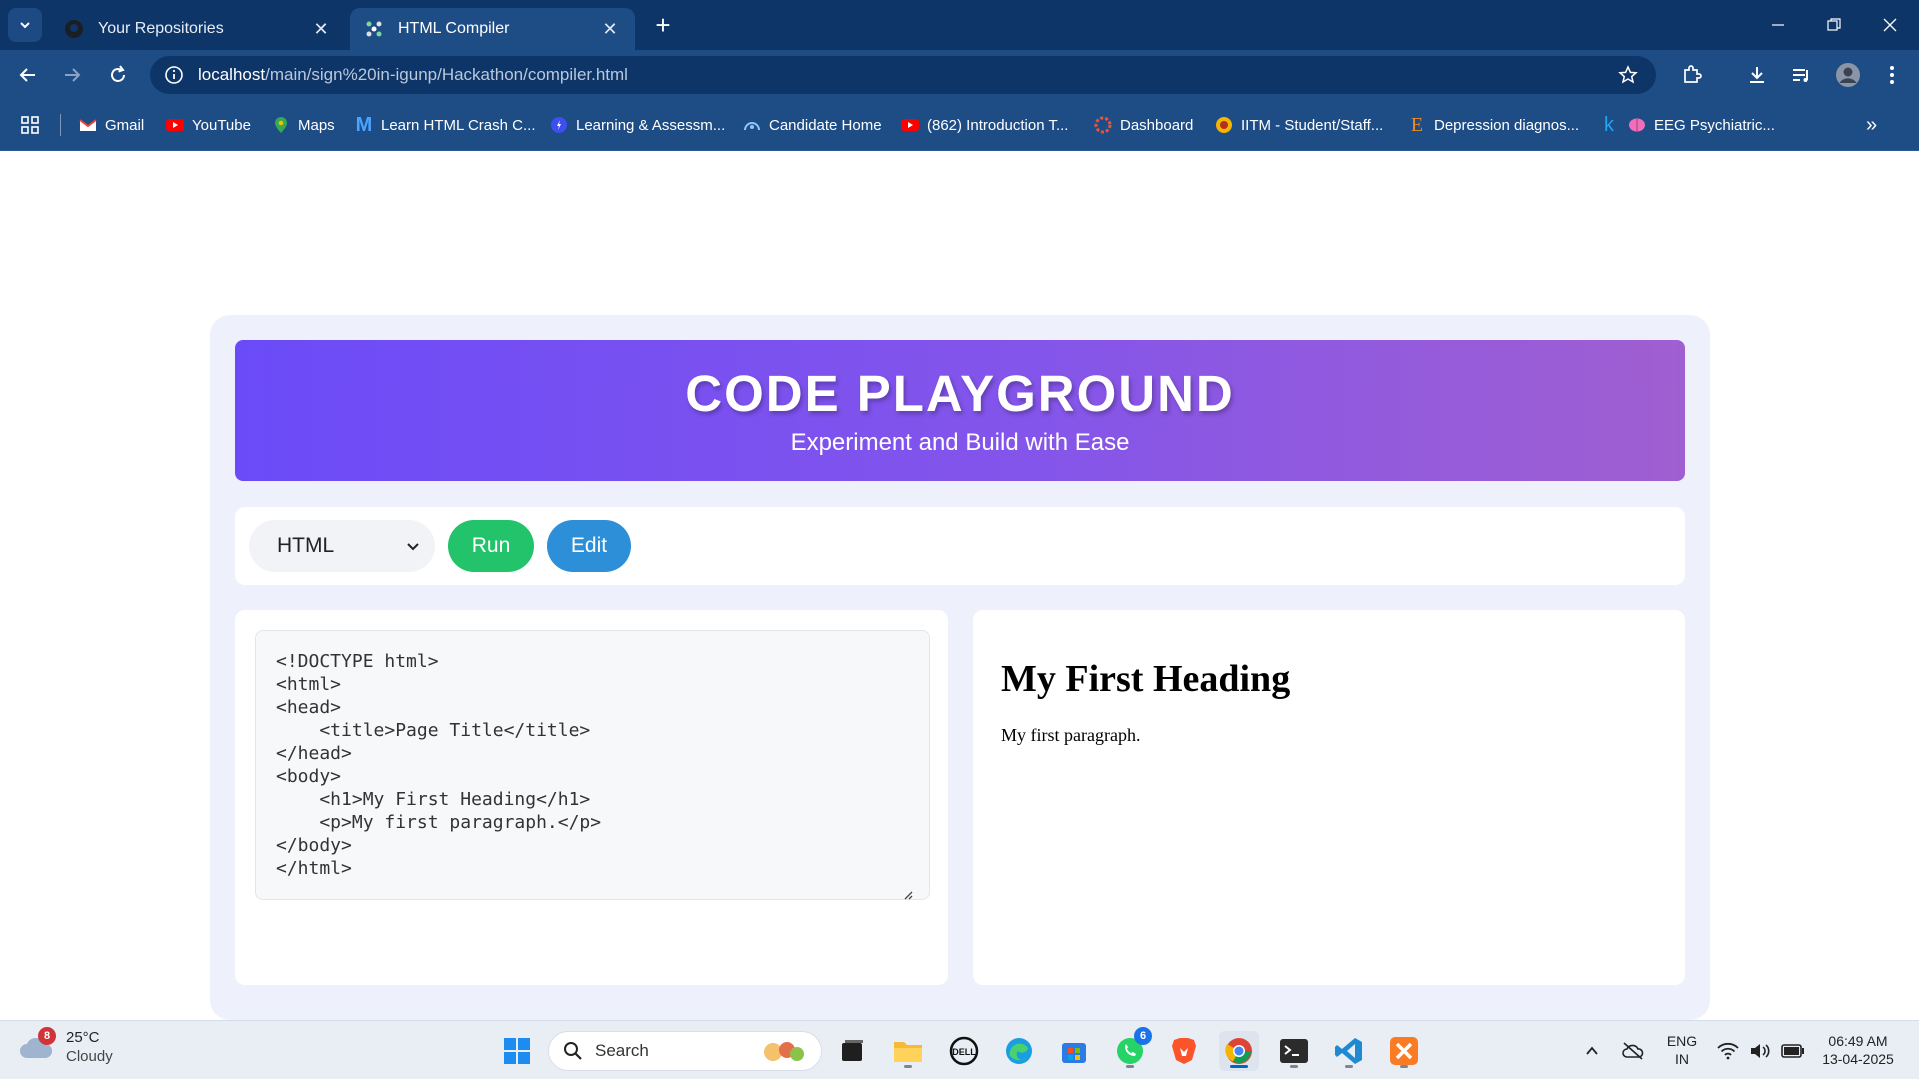 The image size is (1919, 1079). I want to click on battery-icon, so click(1792, 1051).